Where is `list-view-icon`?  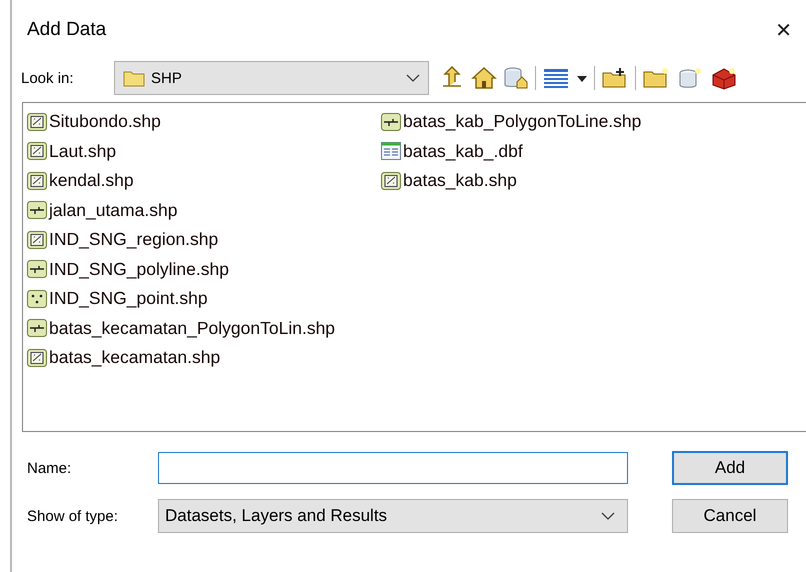 list-view-icon is located at coordinates (556, 78).